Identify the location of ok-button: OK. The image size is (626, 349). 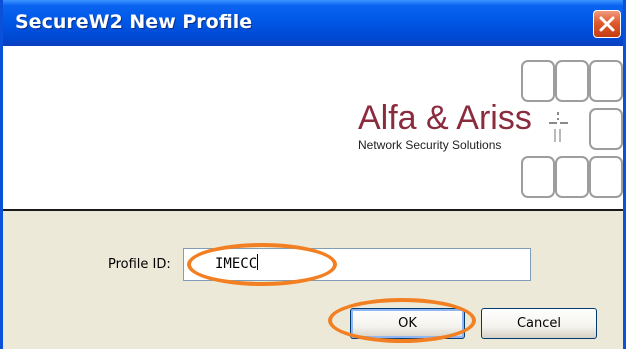
(407, 323).